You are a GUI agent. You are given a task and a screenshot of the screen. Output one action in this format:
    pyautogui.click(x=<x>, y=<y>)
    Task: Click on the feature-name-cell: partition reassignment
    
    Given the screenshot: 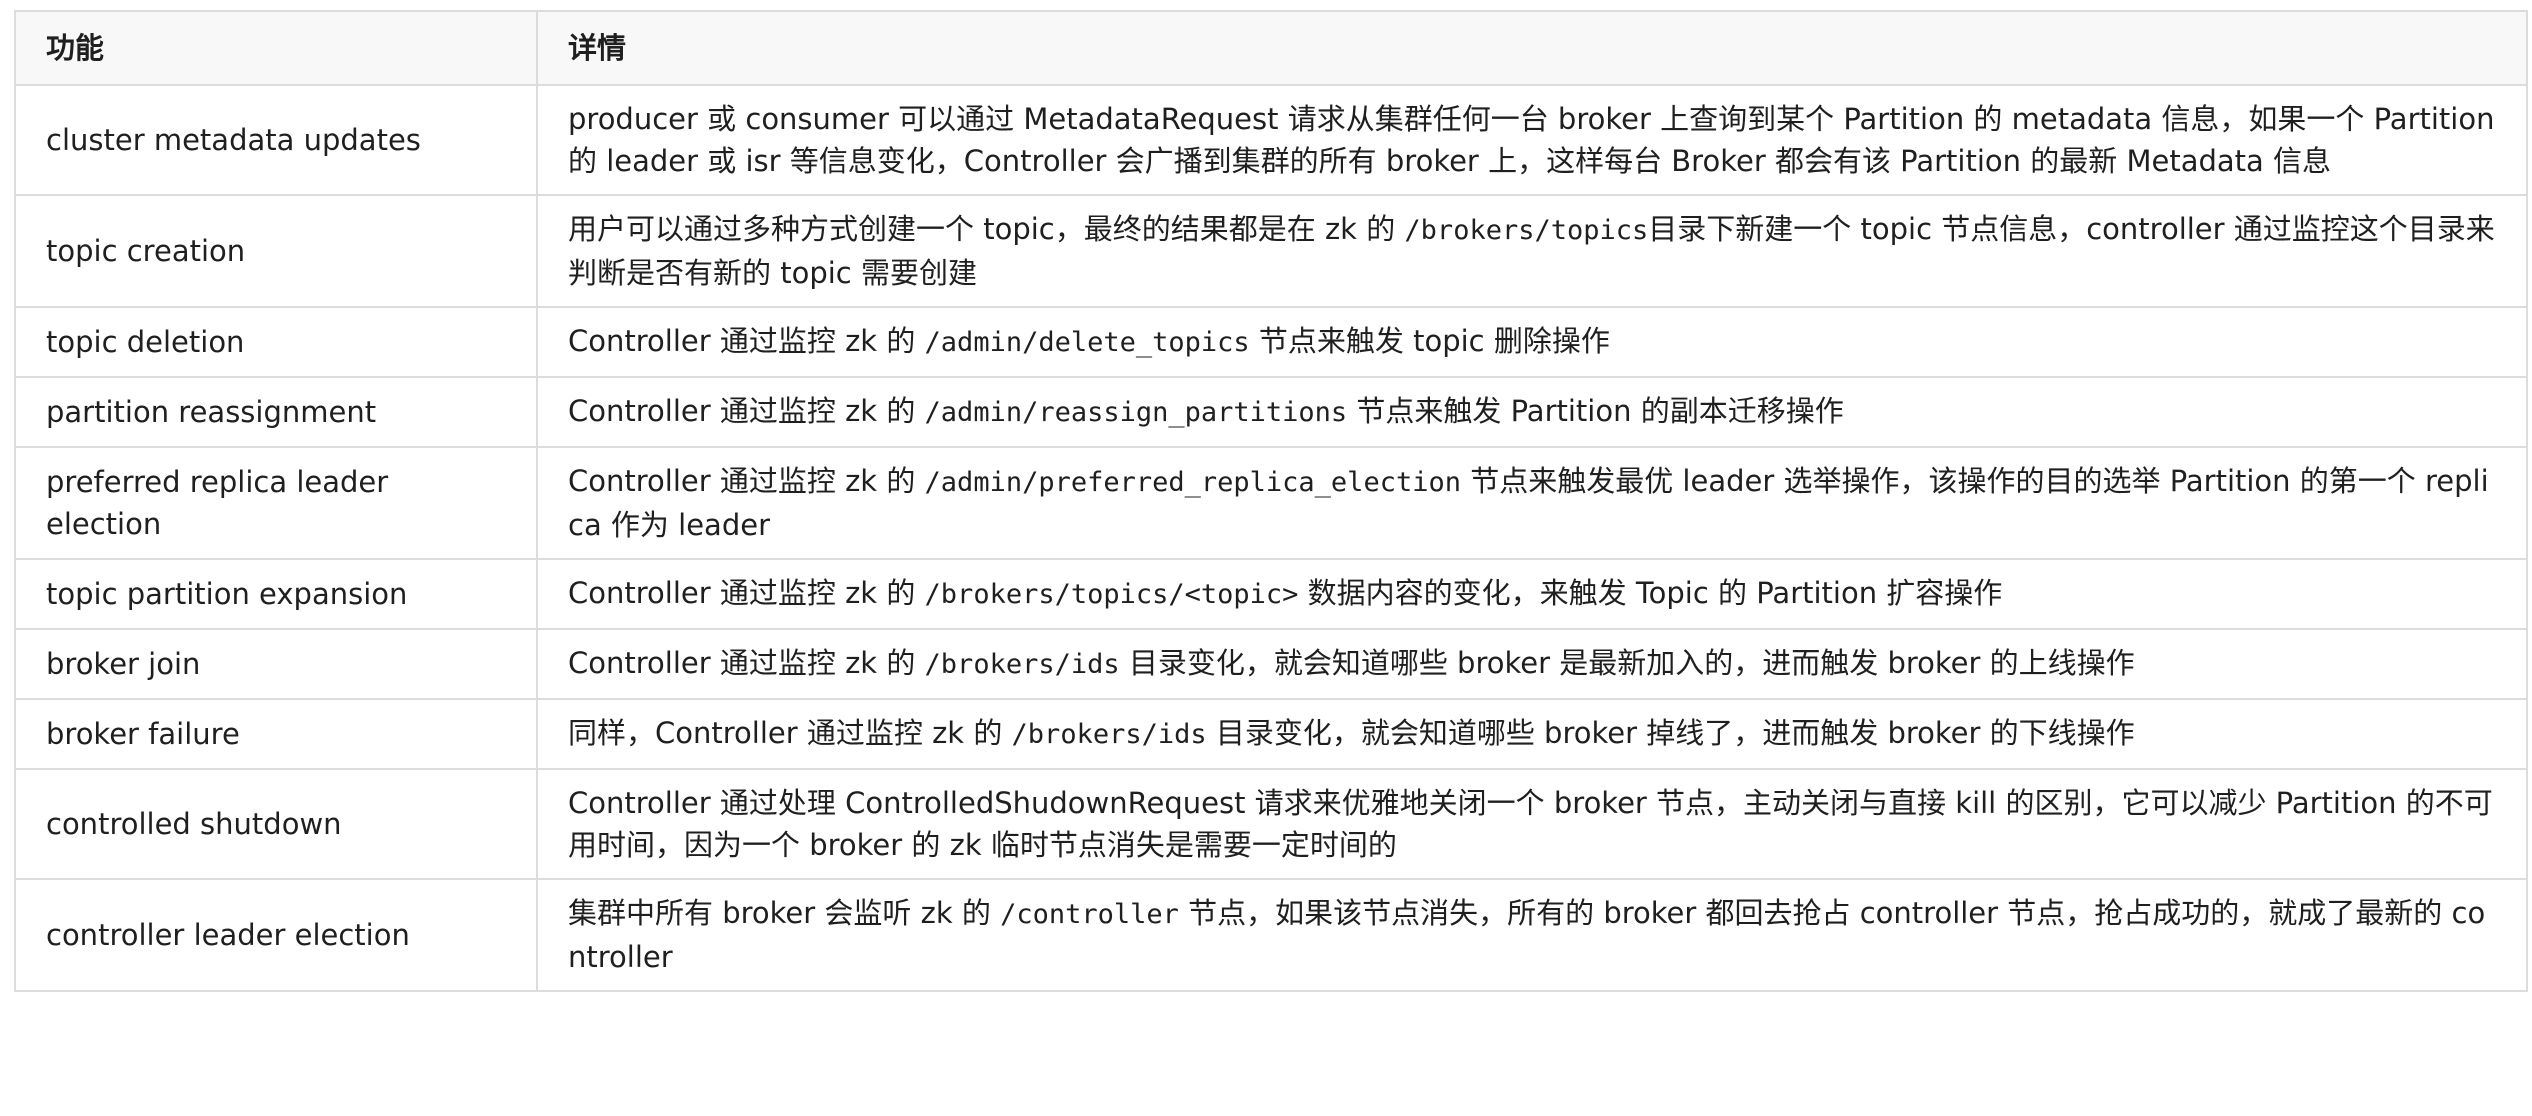 What is the action you would take?
    pyautogui.click(x=276, y=412)
    